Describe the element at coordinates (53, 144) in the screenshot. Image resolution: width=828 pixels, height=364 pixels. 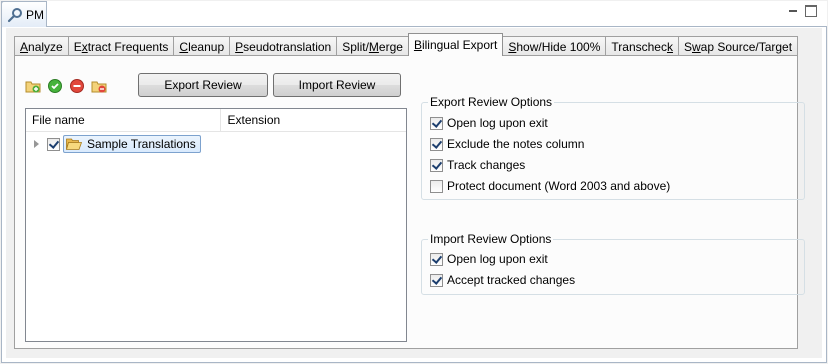
I see `row-checkbox` at that location.